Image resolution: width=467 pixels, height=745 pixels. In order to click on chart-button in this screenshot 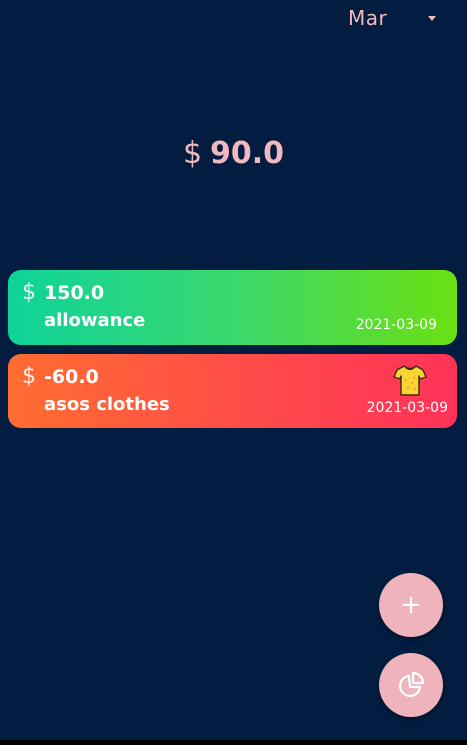, I will do `click(411, 685)`.